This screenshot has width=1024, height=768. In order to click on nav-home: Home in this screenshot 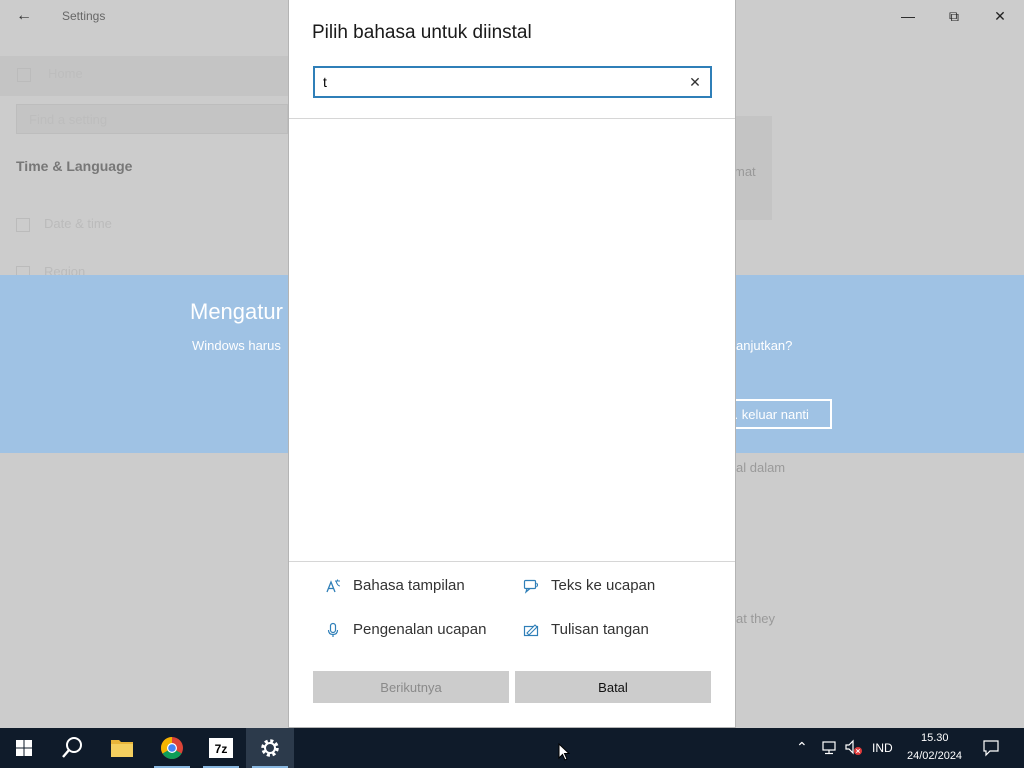, I will do `click(150, 76)`.